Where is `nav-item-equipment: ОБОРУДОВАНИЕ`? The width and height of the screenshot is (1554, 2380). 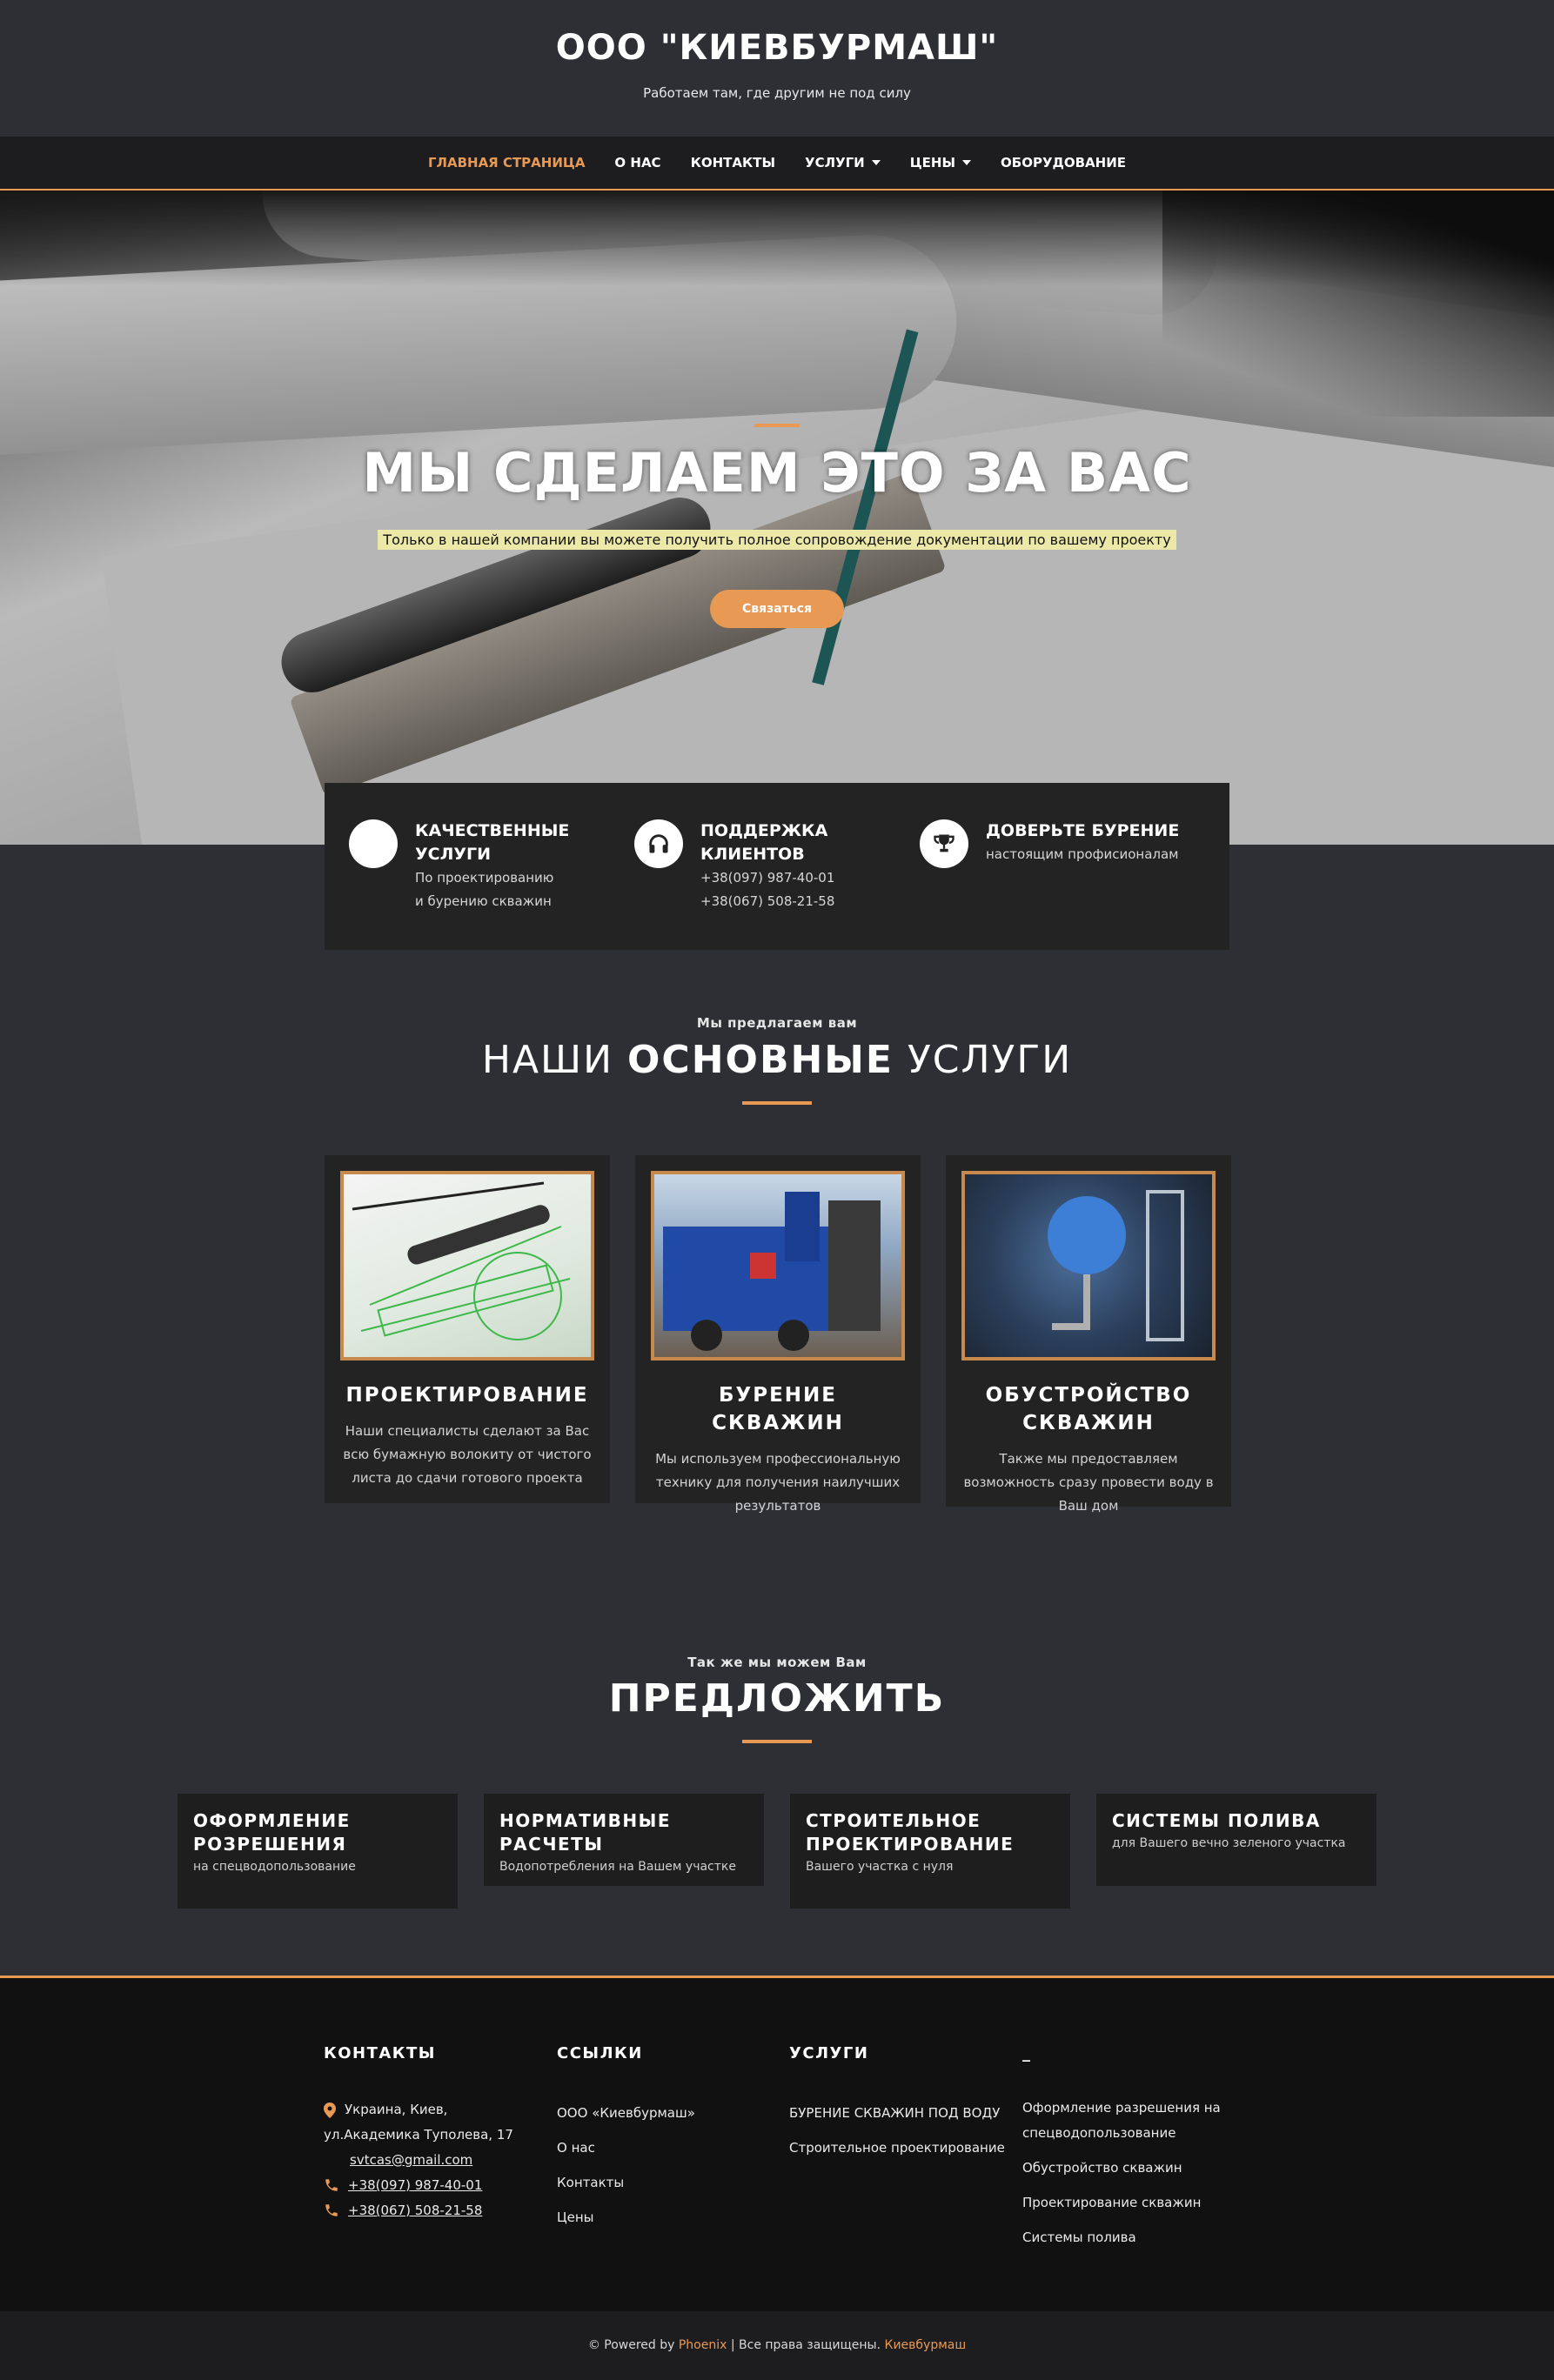
nav-item-equipment: ОБОРУДОВАНИЕ is located at coordinates (1063, 162).